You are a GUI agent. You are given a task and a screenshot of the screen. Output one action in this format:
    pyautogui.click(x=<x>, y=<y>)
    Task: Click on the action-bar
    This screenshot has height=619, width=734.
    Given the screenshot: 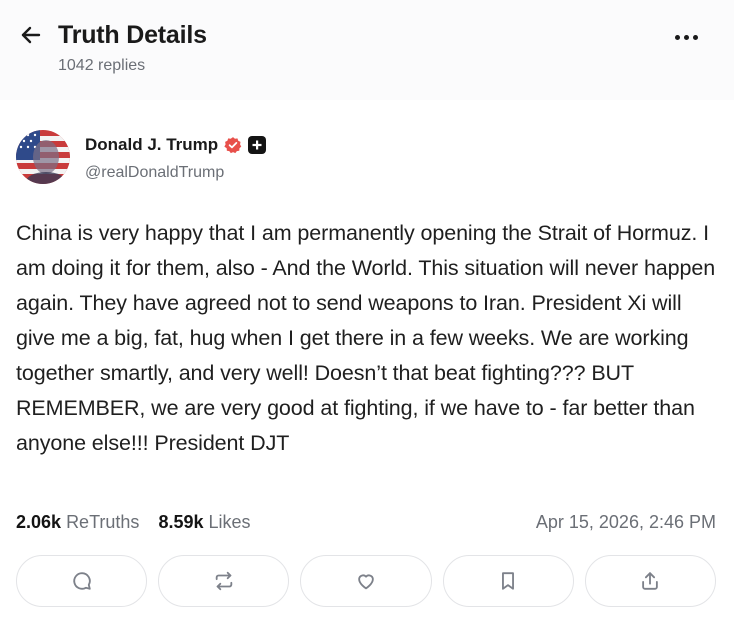 What is the action you would take?
    pyautogui.click(x=366, y=581)
    